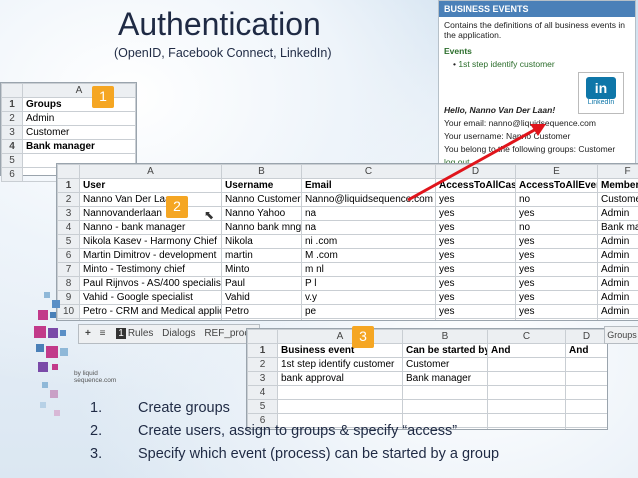 The width and height of the screenshot is (638, 478). What do you see at coordinates (150, 269) in the screenshot?
I see `cell: Minto - Testimony chief` at bounding box center [150, 269].